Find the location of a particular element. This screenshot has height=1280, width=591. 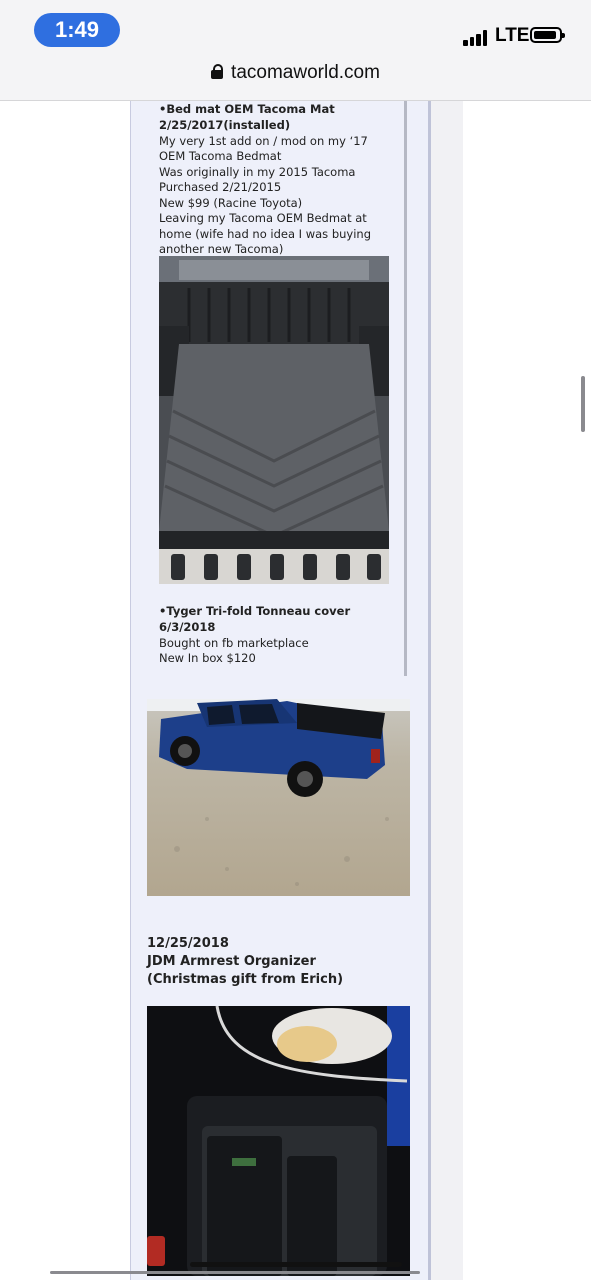

page-scrollbar is located at coordinates (583, 404).